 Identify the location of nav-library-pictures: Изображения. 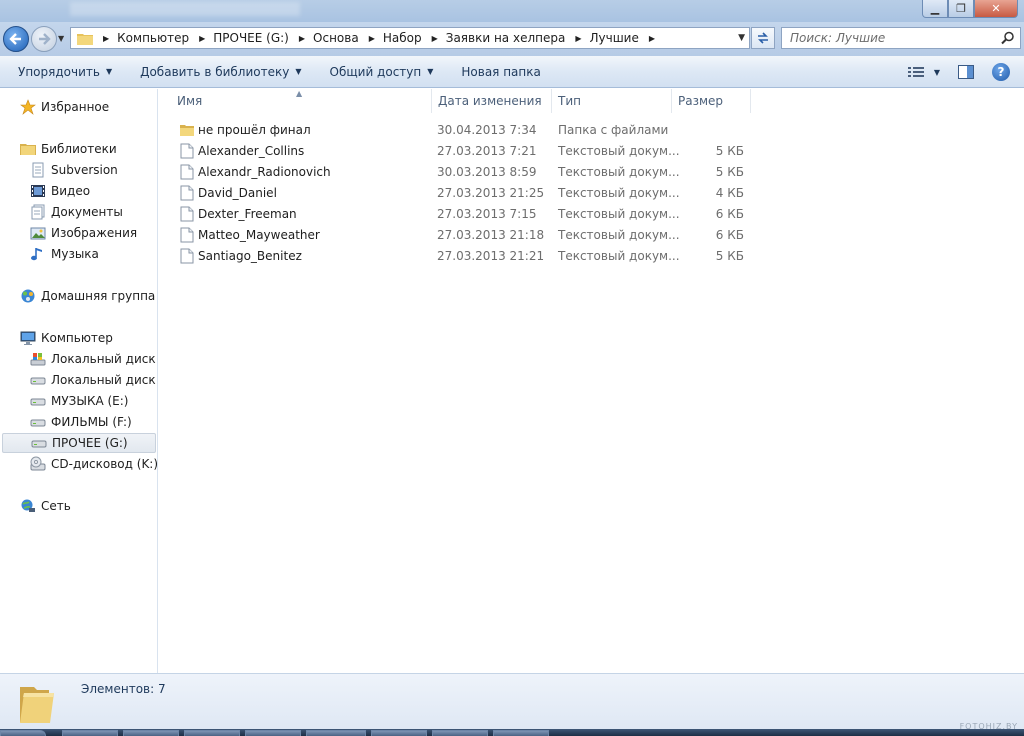
(79, 233).